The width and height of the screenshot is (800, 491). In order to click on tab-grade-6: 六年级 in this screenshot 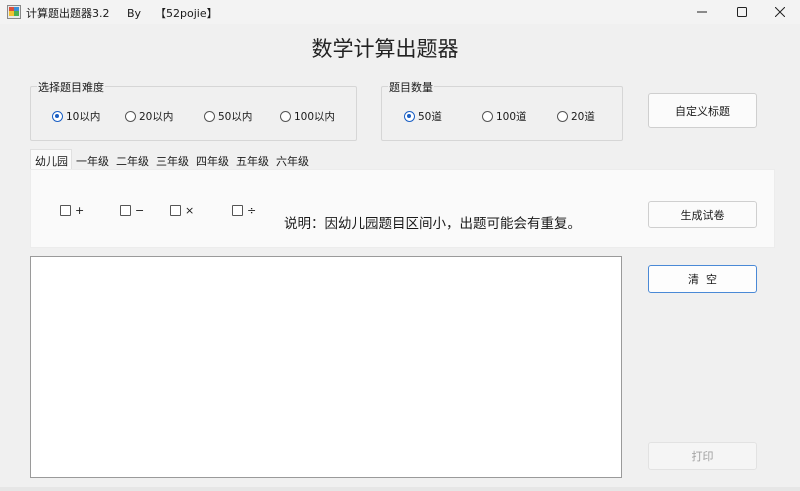, I will do `click(292, 160)`.